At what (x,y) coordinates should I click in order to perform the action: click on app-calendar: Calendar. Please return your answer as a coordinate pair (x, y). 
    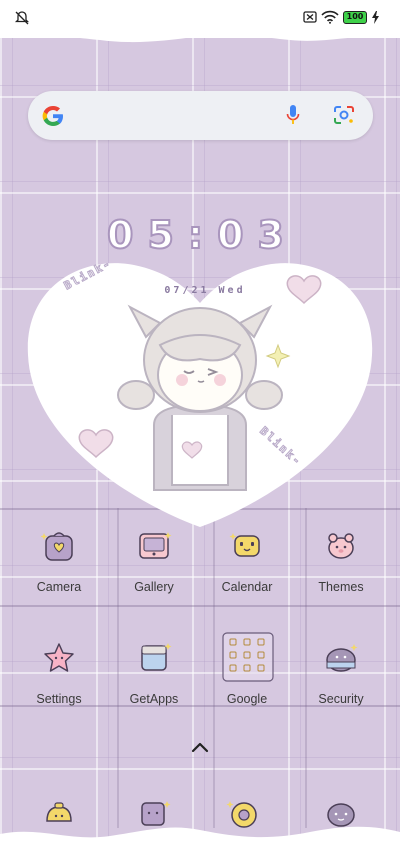
    Looking at the image, I should click on (247, 573).